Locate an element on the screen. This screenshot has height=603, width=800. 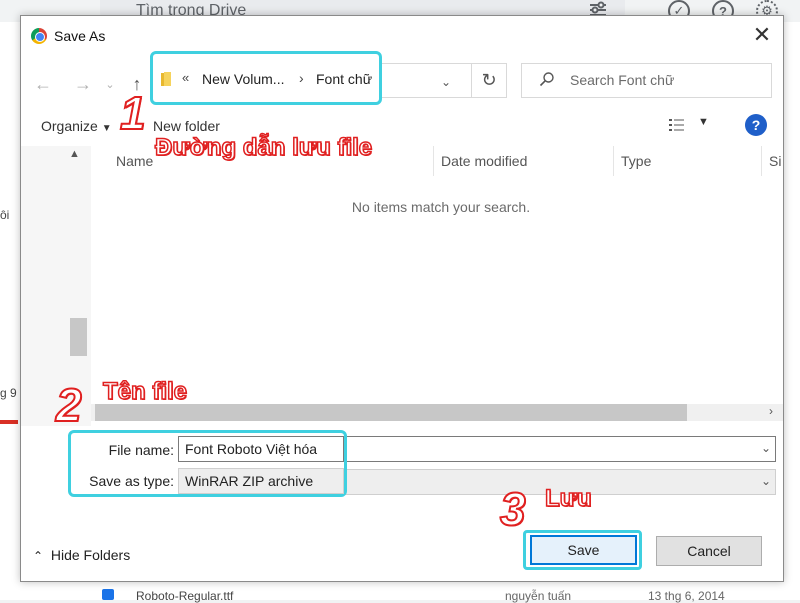
close-button: ✕ is located at coordinates (762, 35).